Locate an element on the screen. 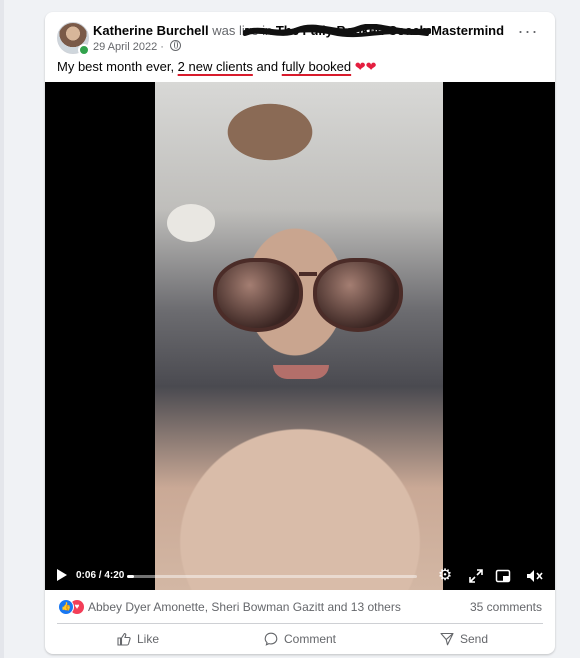 Image resolution: width=580 pixels, height=658 pixels. video-controls: 0:06 / 4:20 ⚙ is located at coordinates (300, 577).